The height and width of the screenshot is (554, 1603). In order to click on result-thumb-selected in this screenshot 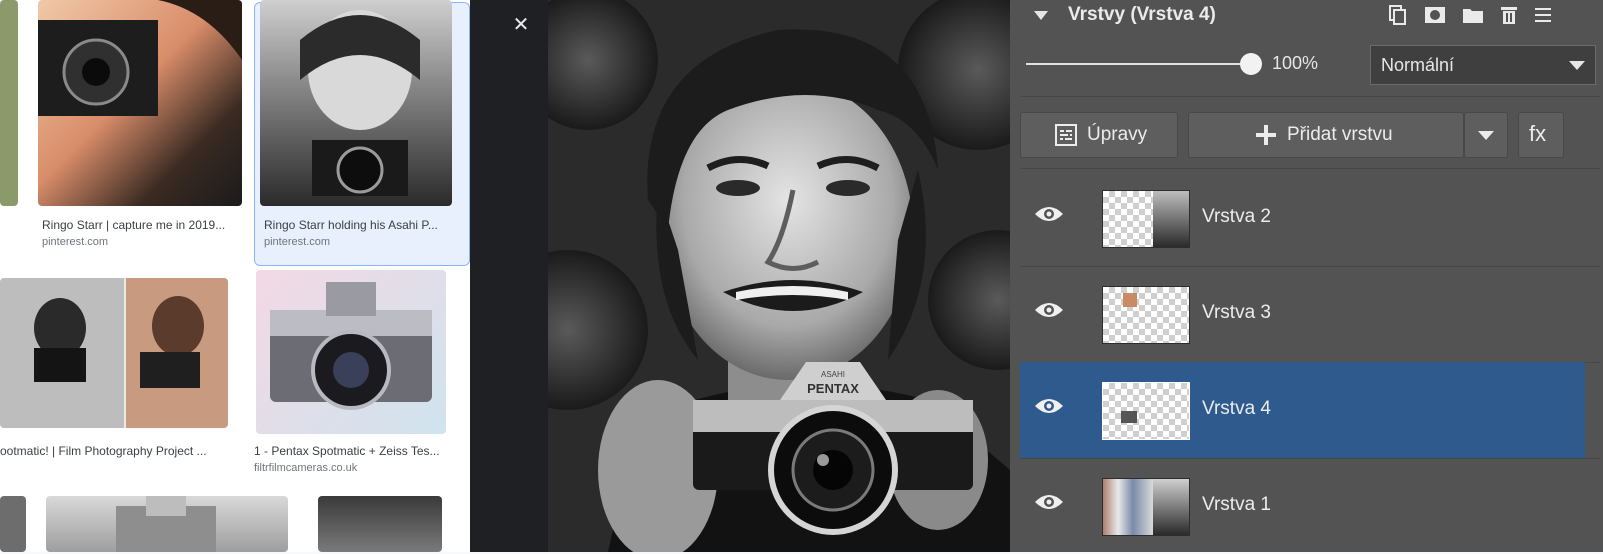, I will do `click(356, 103)`.